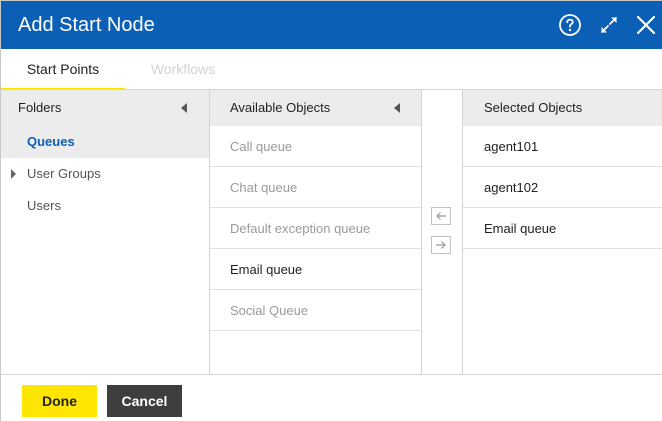 The image size is (662, 421). What do you see at coordinates (315, 187) in the screenshot?
I see `list-item: Chat queue` at bounding box center [315, 187].